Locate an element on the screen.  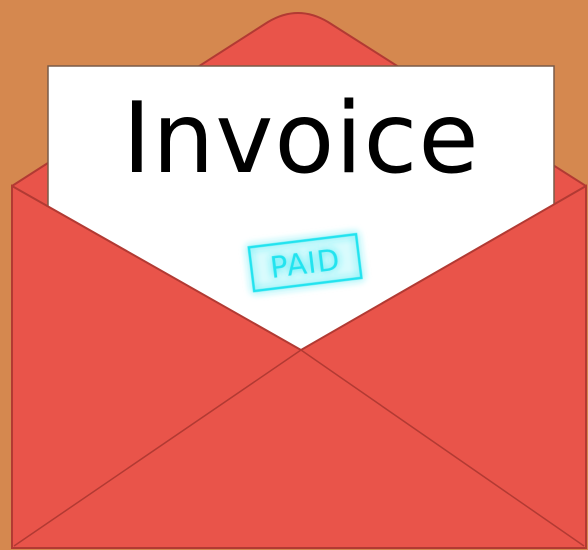
invoice-title: Invoice is located at coordinates (300, 139).